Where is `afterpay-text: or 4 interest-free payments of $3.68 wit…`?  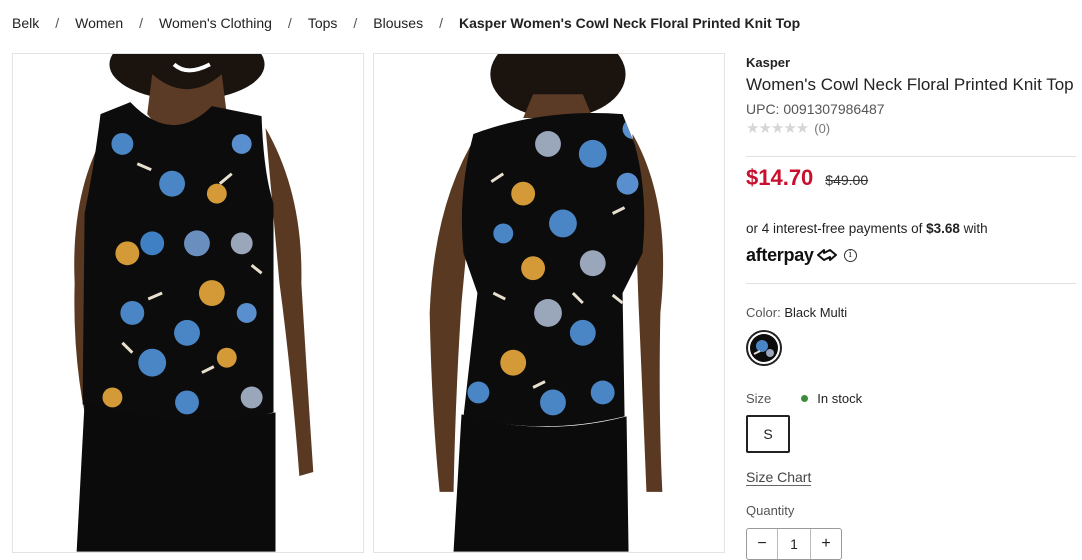
afterpay-text: or 4 interest-free payments of $3.68 wit… is located at coordinates (867, 228).